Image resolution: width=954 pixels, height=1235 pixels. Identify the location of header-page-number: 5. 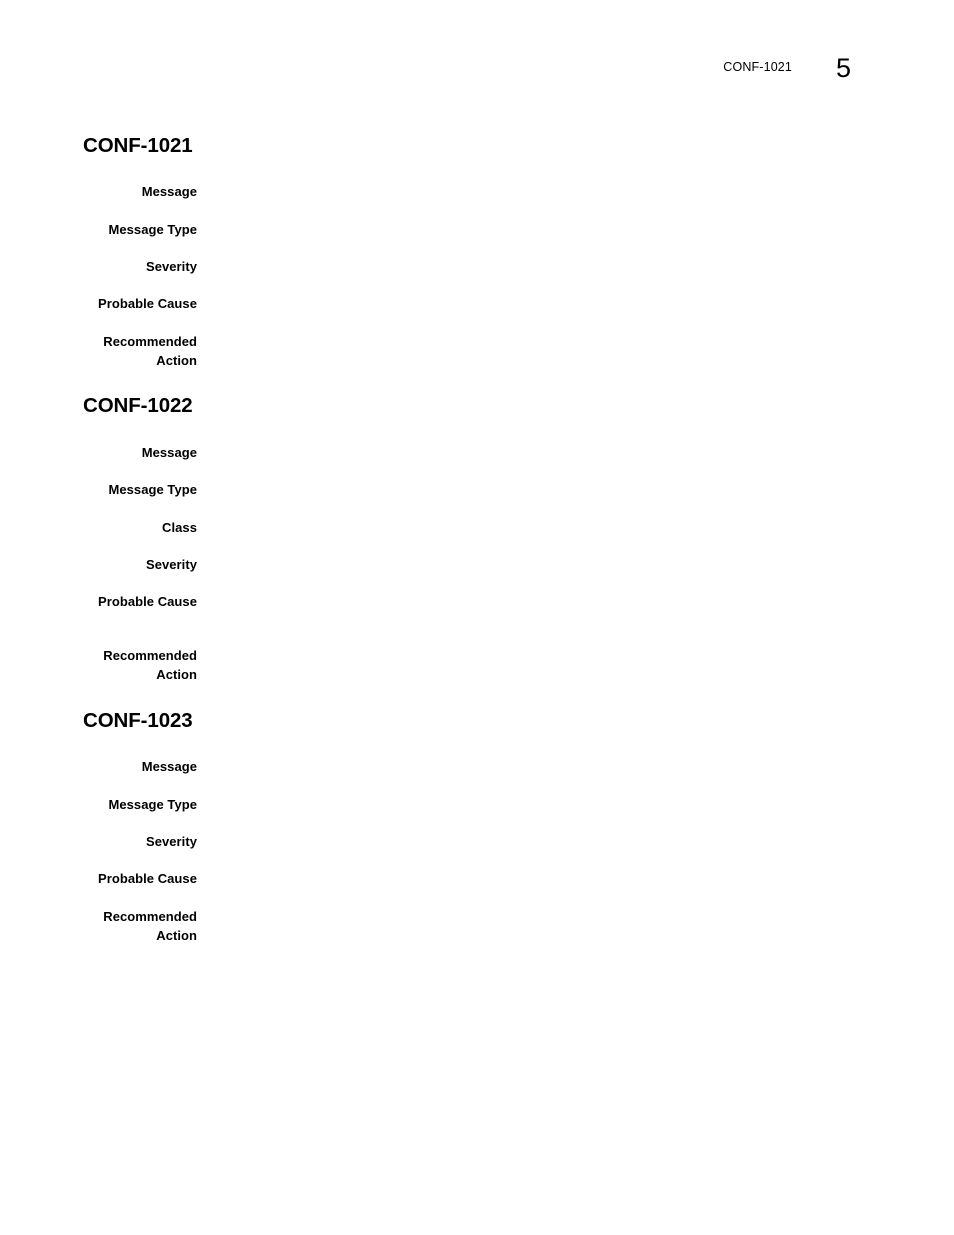
(844, 68).